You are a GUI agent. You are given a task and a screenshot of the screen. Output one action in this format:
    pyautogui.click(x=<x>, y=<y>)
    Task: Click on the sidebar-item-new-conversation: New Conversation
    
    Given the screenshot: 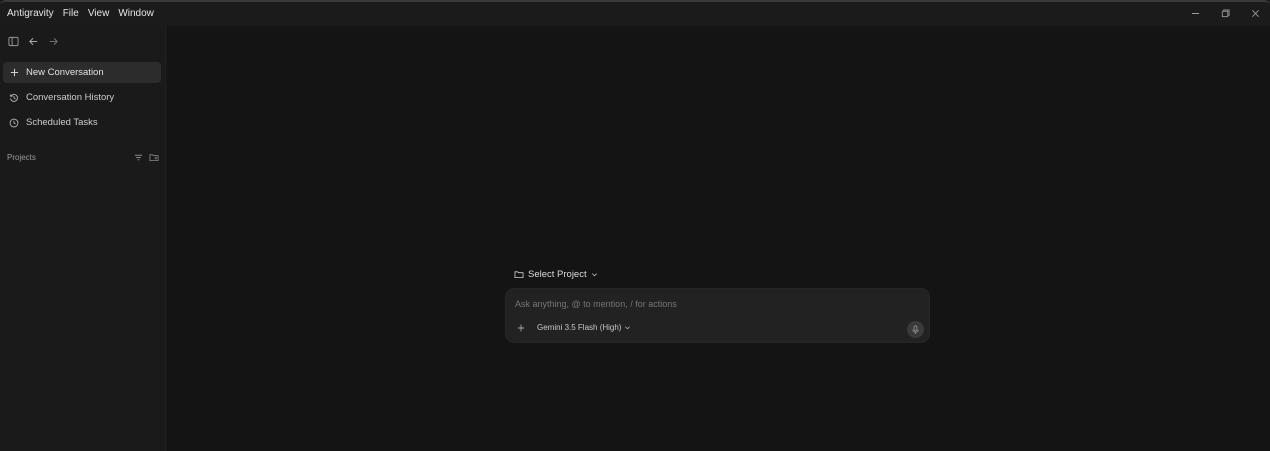 What is the action you would take?
    pyautogui.click(x=82, y=72)
    